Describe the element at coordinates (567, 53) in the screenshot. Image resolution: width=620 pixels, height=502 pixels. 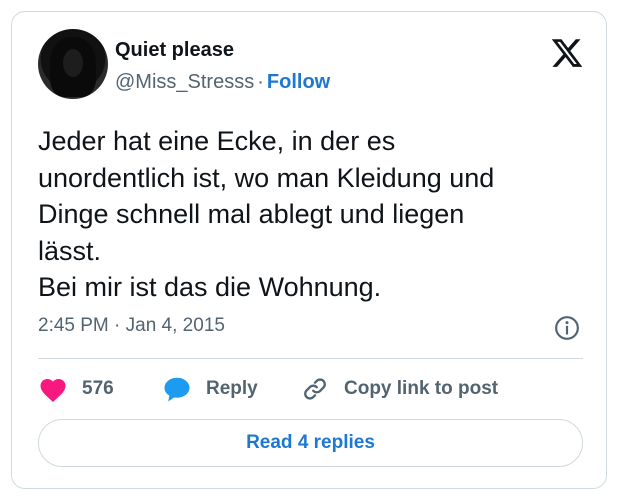
I see `x-logo-icon` at that location.